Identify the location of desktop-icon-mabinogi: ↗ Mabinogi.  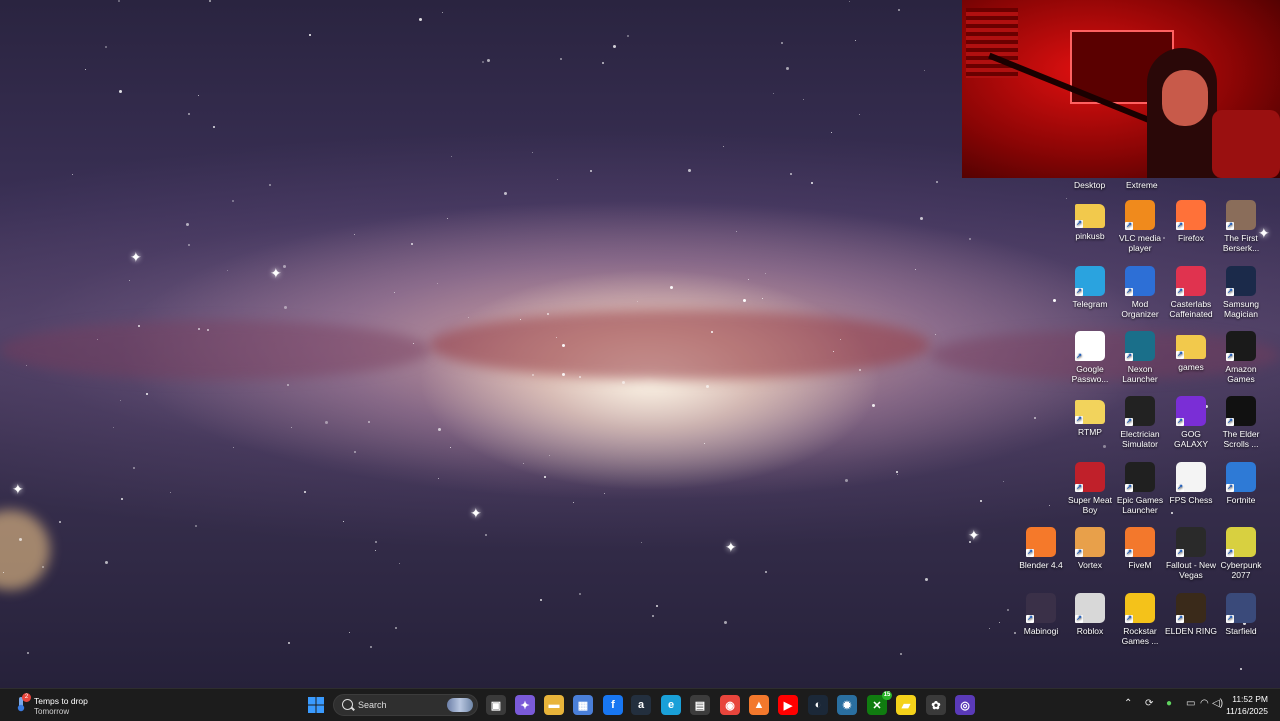
(1041, 614).